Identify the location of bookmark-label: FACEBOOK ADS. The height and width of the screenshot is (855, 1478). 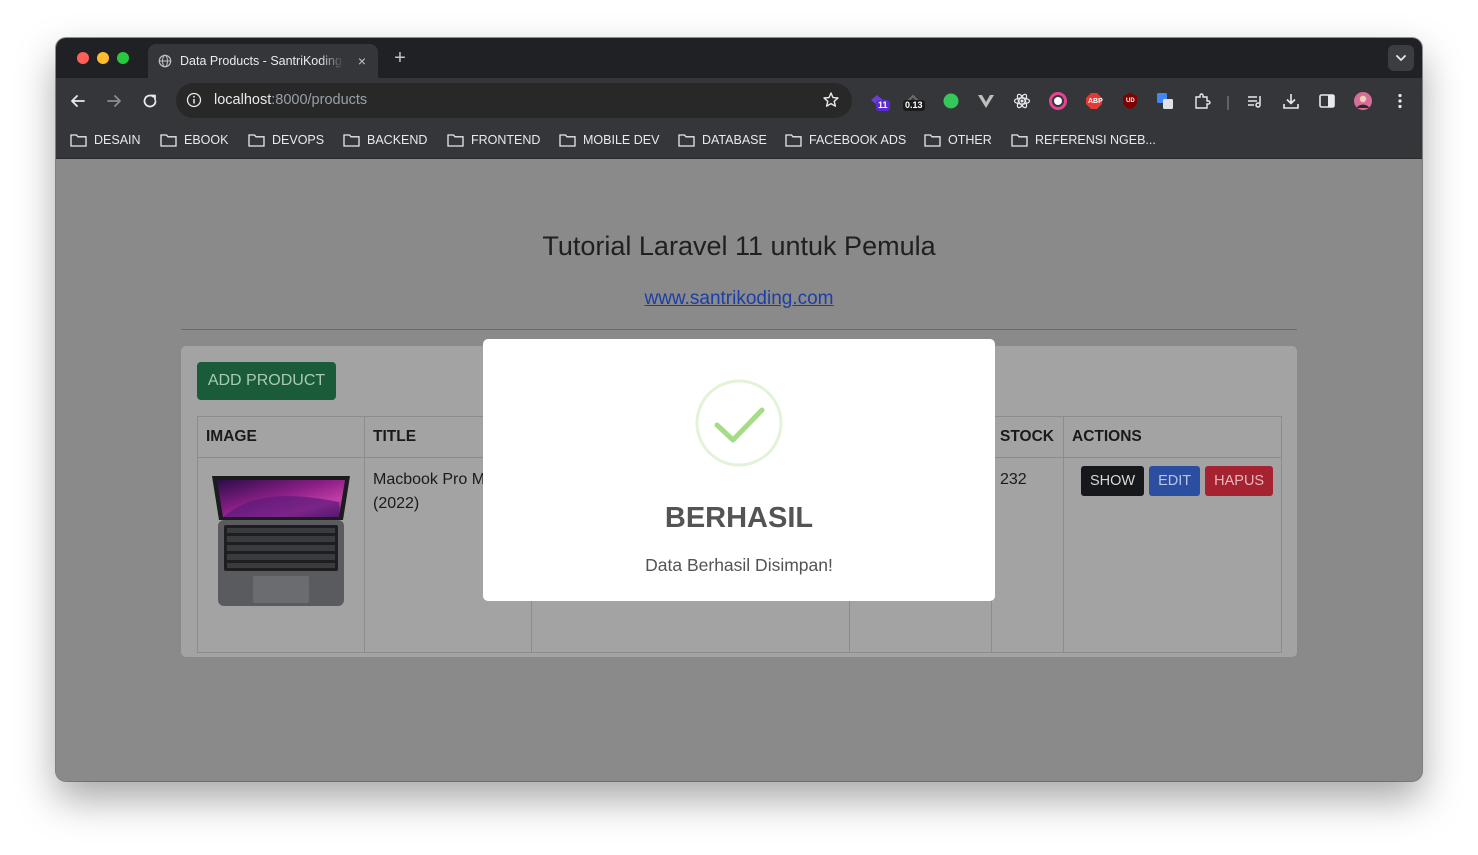
(858, 140).